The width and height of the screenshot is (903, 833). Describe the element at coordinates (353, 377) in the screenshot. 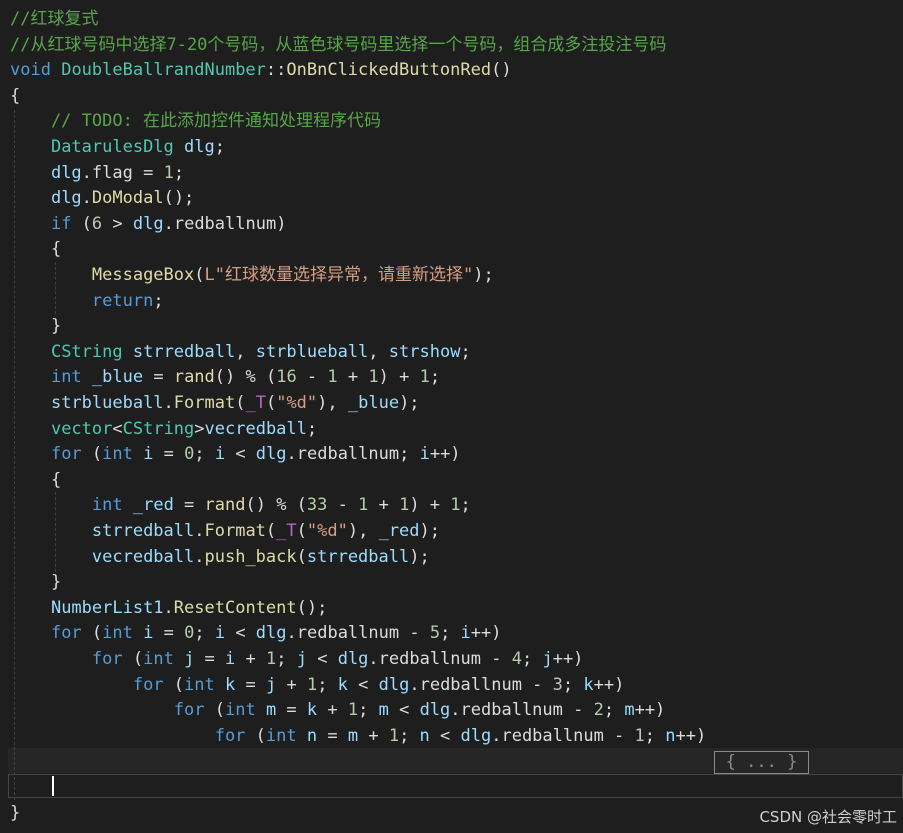

I see `code-token: +` at that location.